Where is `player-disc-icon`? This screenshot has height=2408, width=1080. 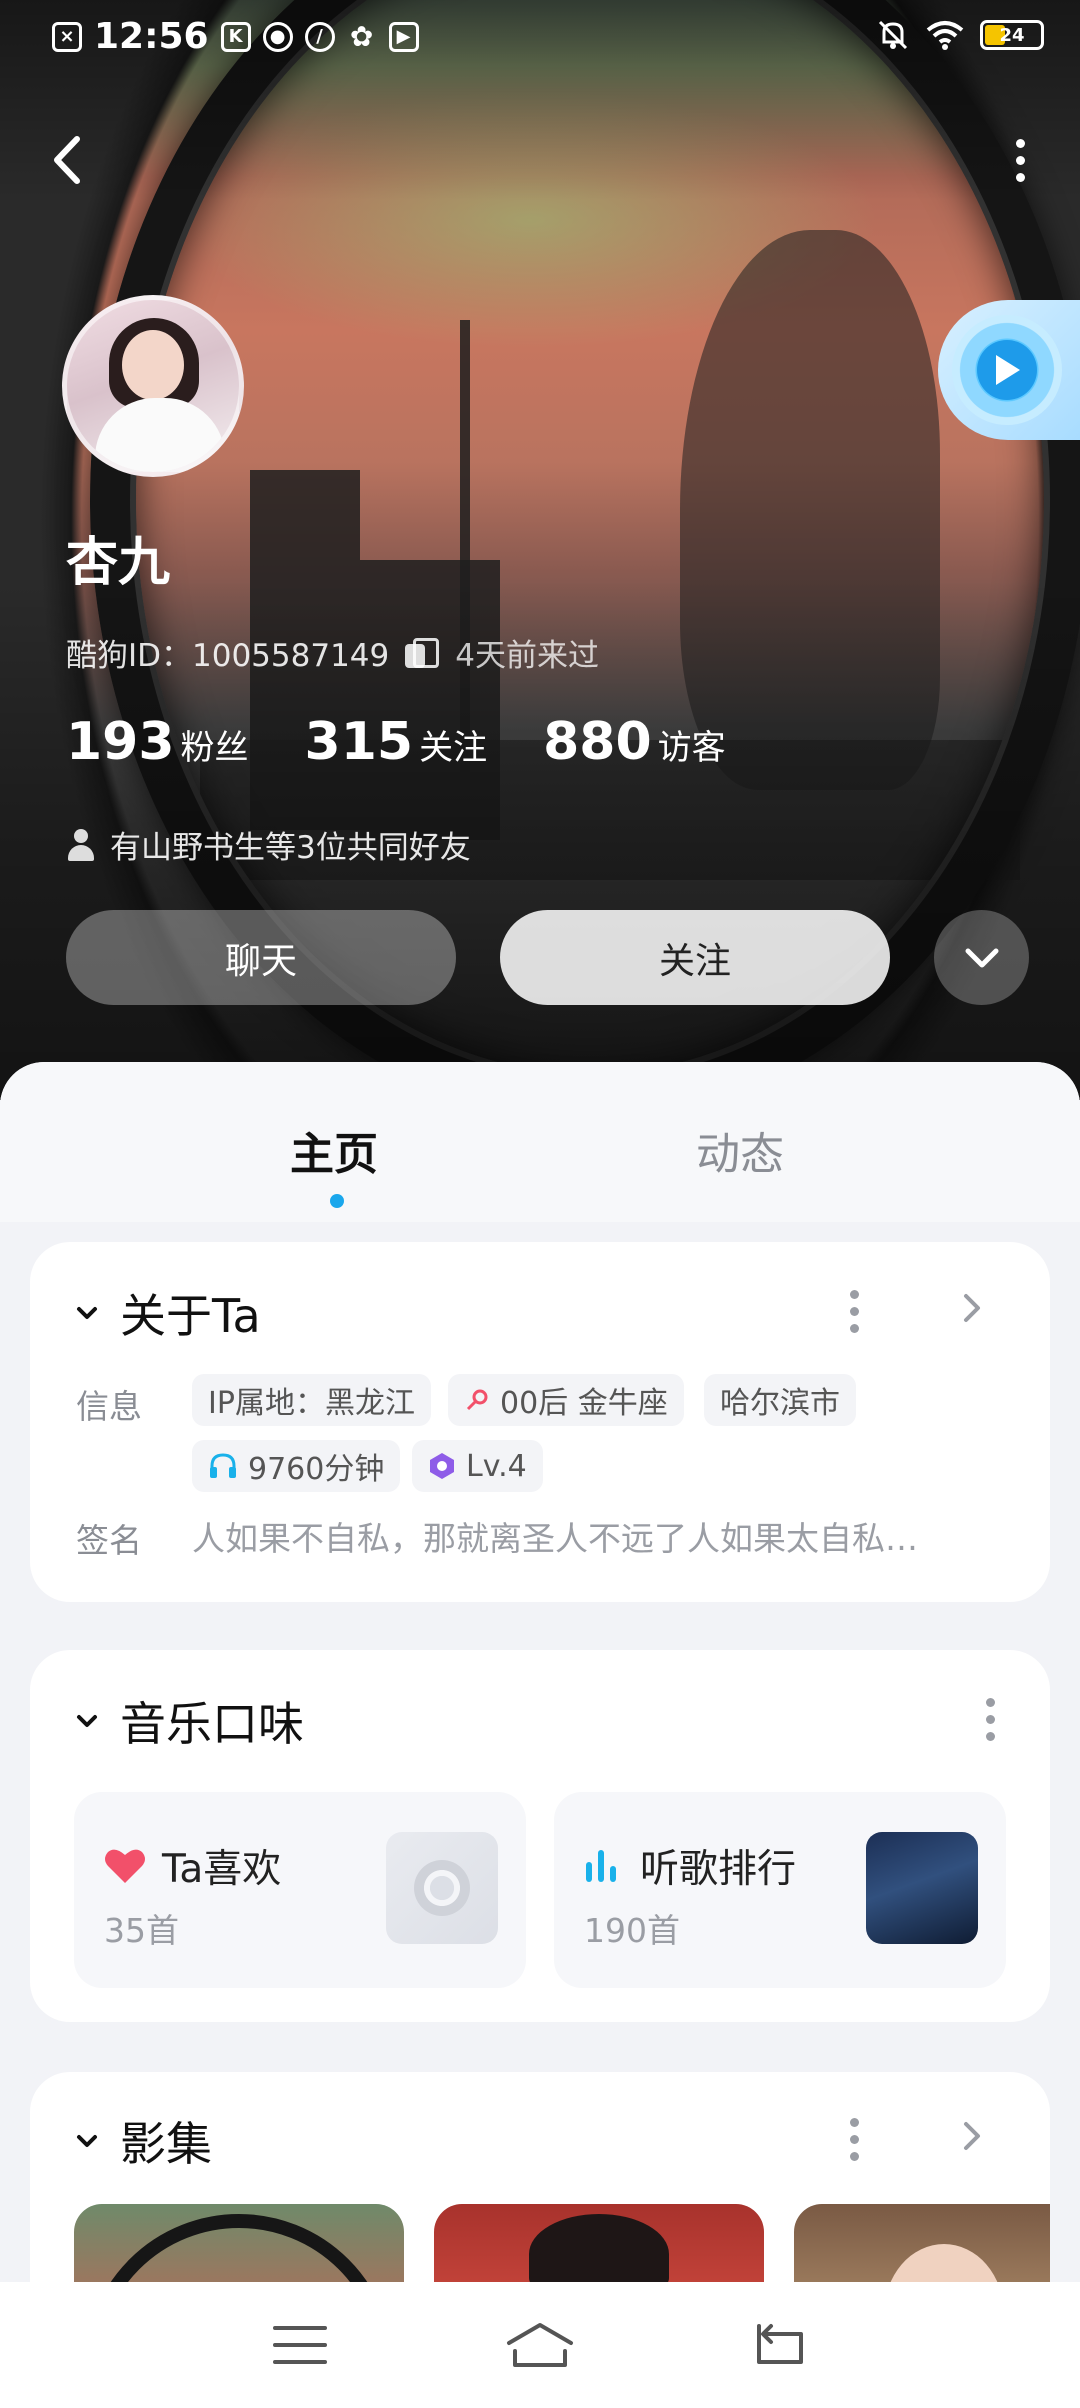 player-disc-icon is located at coordinates (1007, 370).